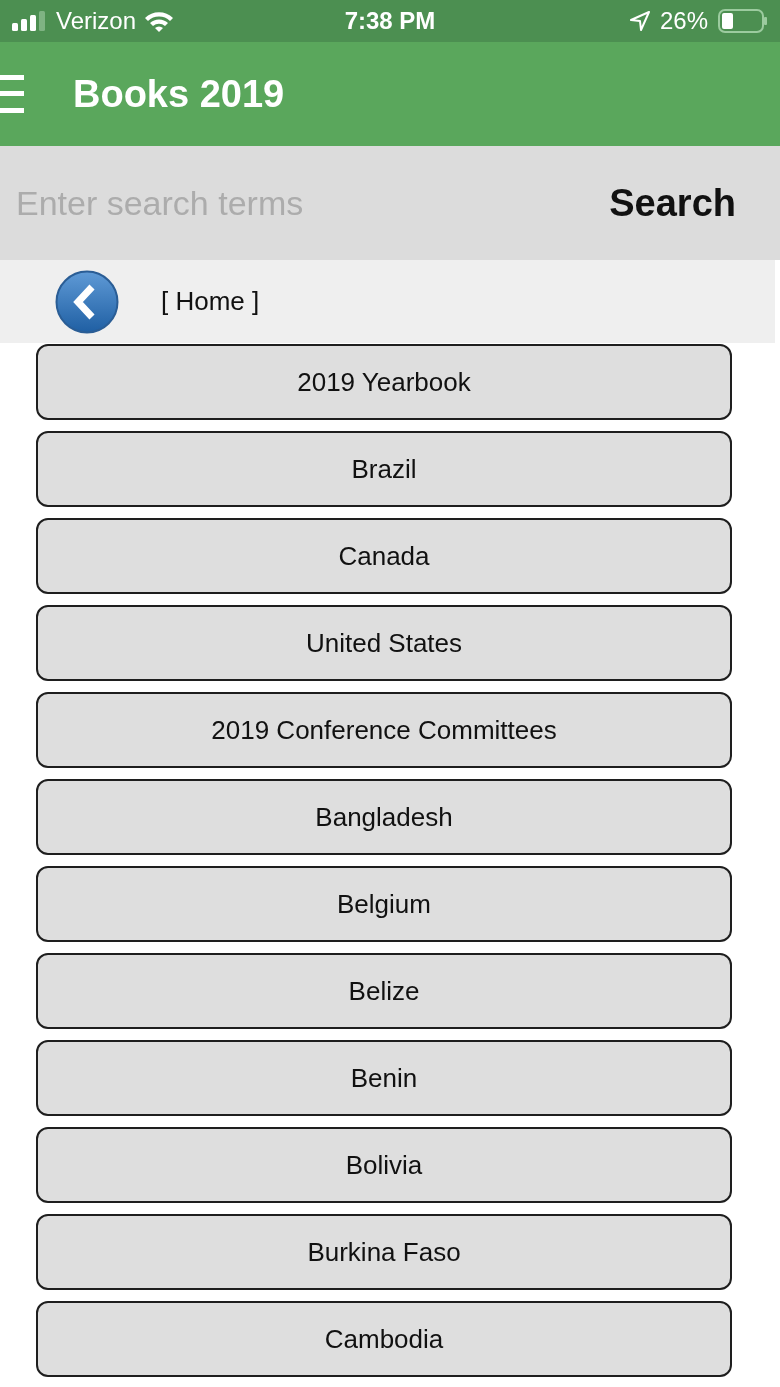 The width and height of the screenshot is (780, 1387). I want to click on menu-icon, so click(12, 94).